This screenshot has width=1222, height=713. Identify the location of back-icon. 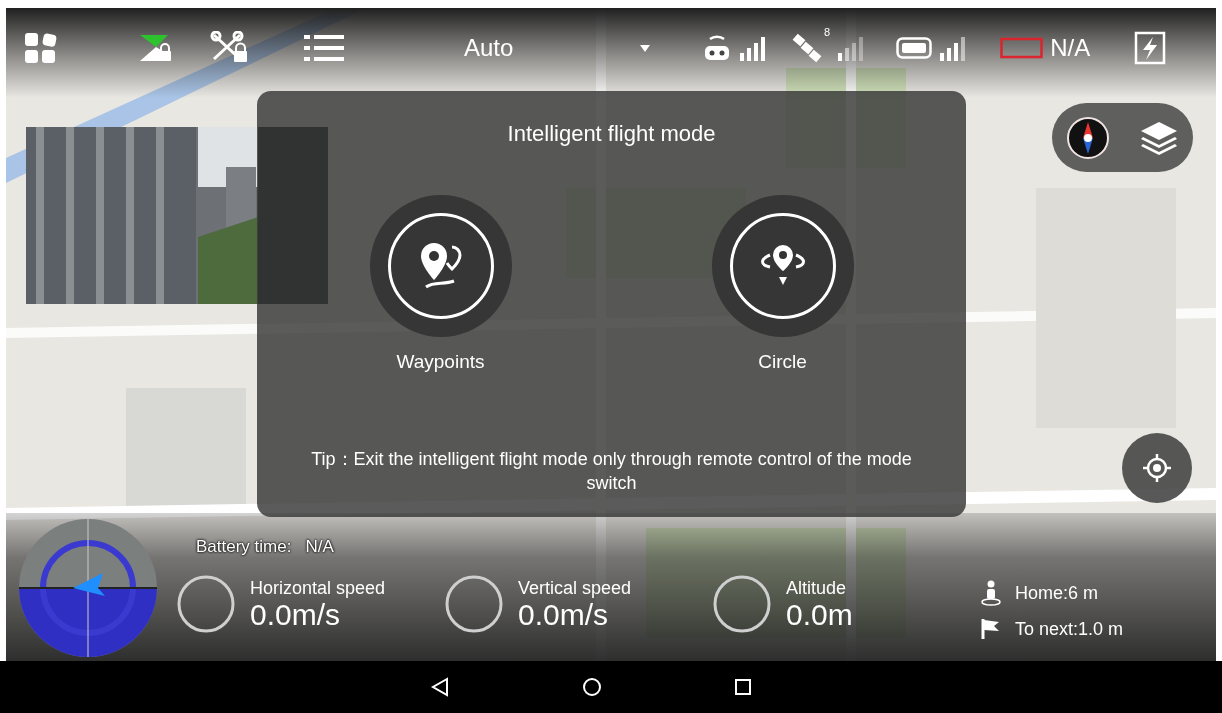
(440, 687).